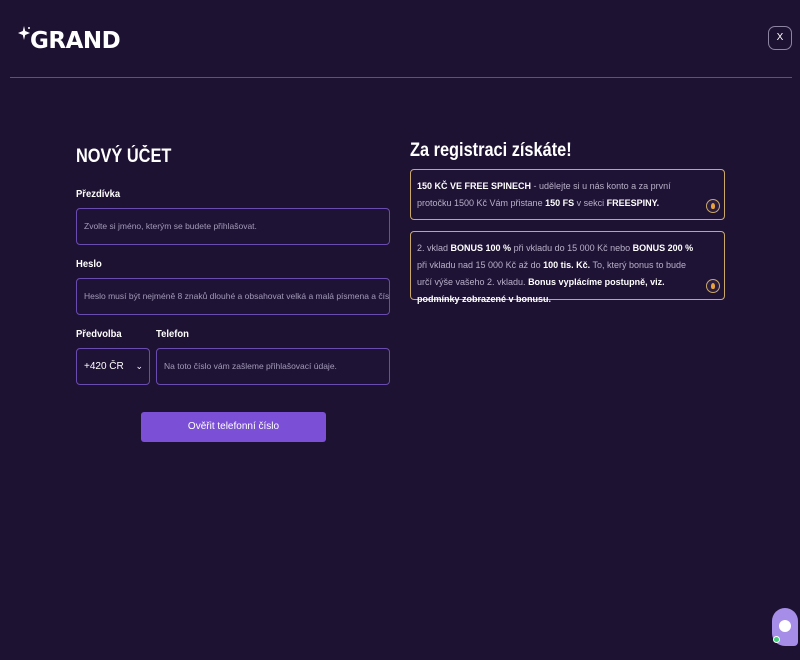 The height and width of the screenshot is (660, 800). I want to click on bonus-card2-t1: 2. vklad, so click(434, 248).